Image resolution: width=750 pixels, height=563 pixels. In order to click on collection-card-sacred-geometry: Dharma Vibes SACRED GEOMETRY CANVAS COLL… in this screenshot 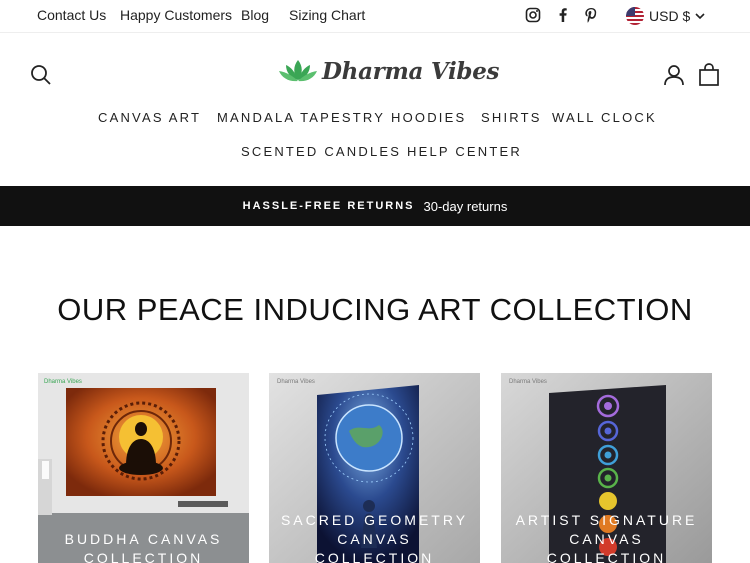, I will do `click(374, 468)`.